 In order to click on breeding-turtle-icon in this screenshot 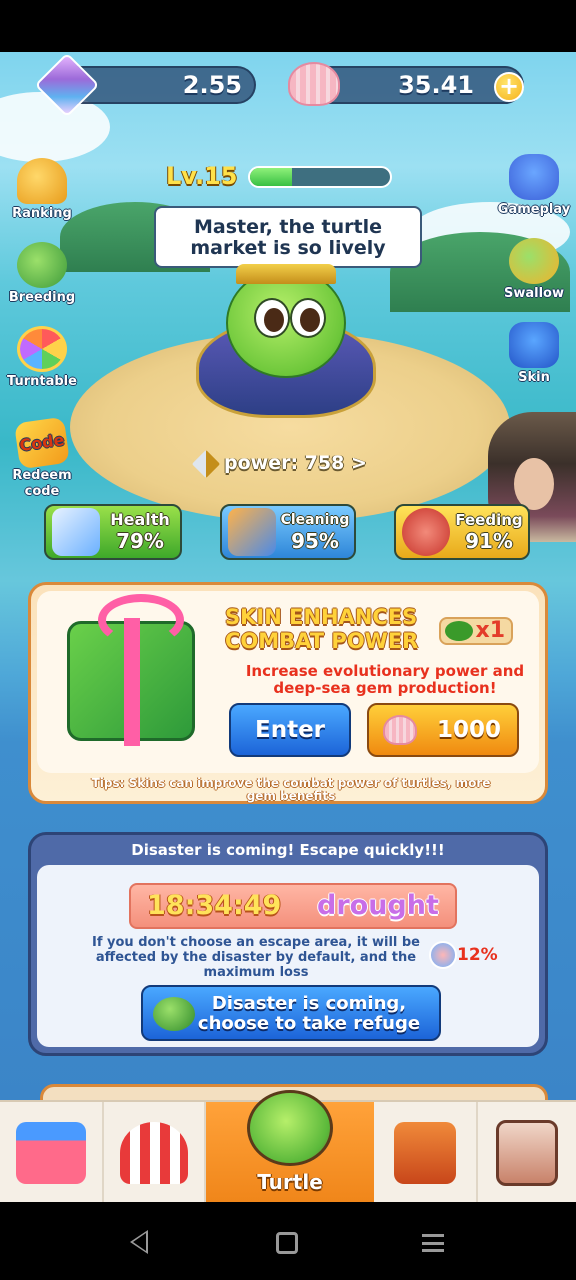, I will do `click(42, 265)`.